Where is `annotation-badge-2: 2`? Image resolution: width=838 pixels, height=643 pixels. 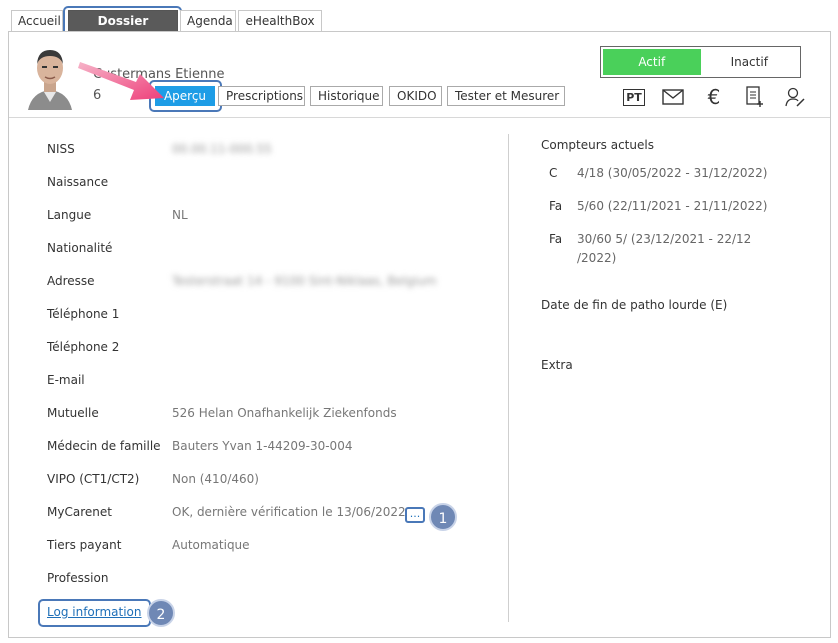
annotation-badge-2: 2 is located at coordinates (161, 613).